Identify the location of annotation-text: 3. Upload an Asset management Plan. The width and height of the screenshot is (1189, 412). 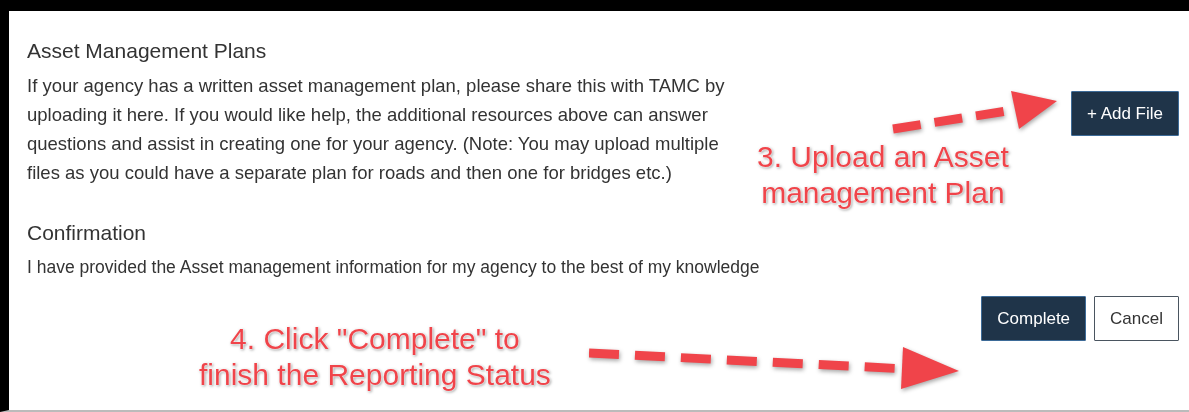
(883, 175).